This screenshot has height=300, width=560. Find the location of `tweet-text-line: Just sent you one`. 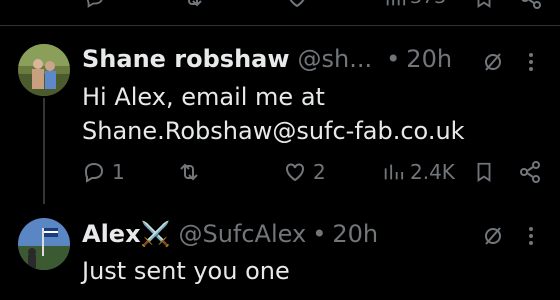

tweet-text-line: Just sent you one is located at coordinates (186, 271).